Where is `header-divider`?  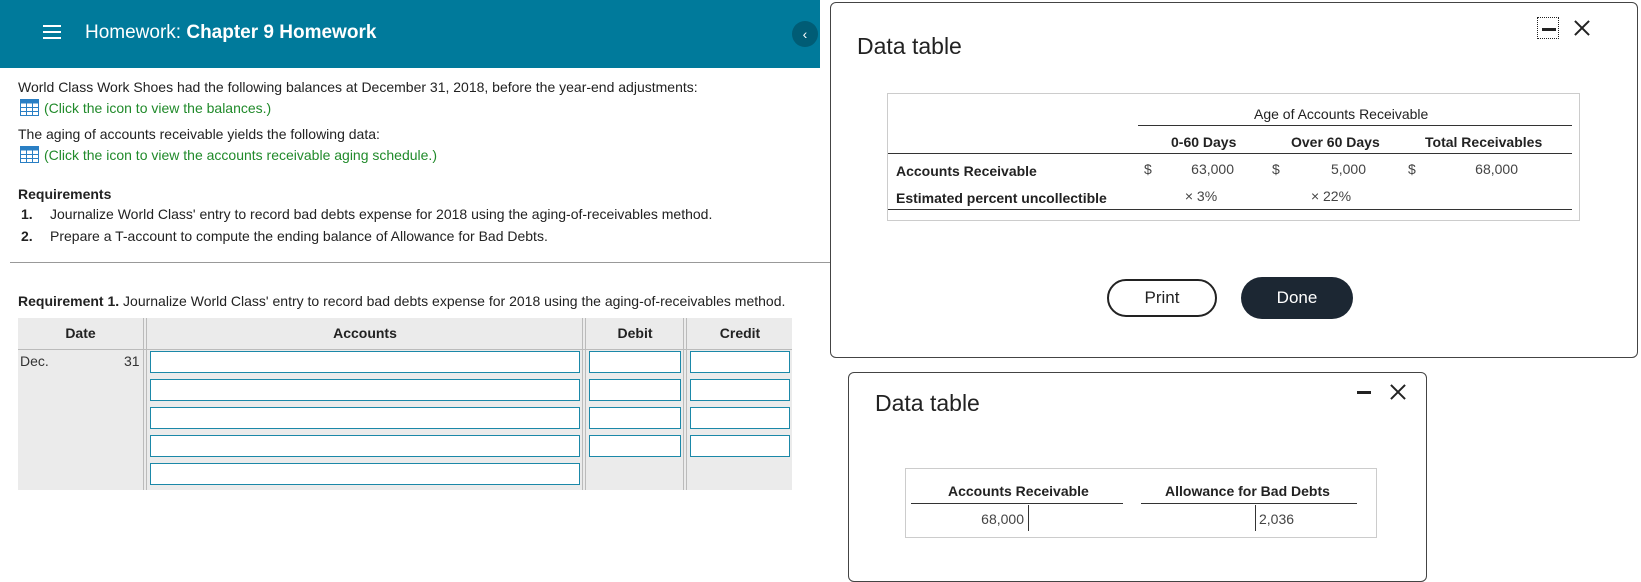
header-divider is located at coordinates (405, 349).